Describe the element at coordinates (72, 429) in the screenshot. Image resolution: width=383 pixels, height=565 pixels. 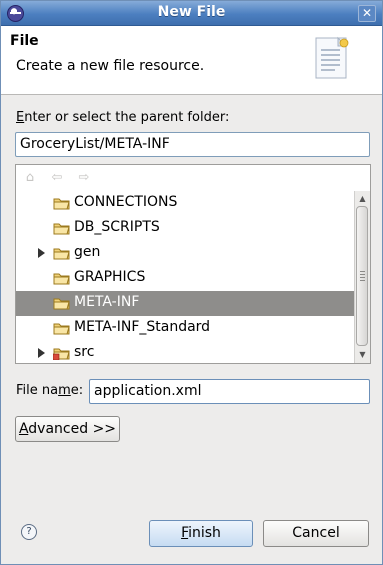
I see `advanced-label: dvanced >>` at that location.